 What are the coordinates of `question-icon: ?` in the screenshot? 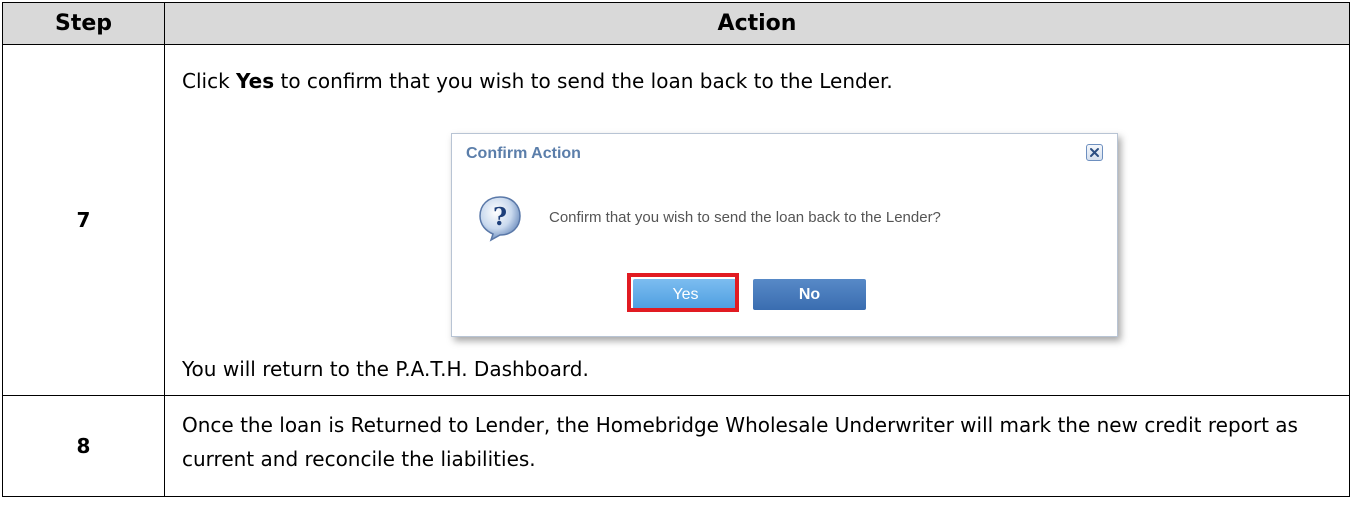 It's located at (500, 218).